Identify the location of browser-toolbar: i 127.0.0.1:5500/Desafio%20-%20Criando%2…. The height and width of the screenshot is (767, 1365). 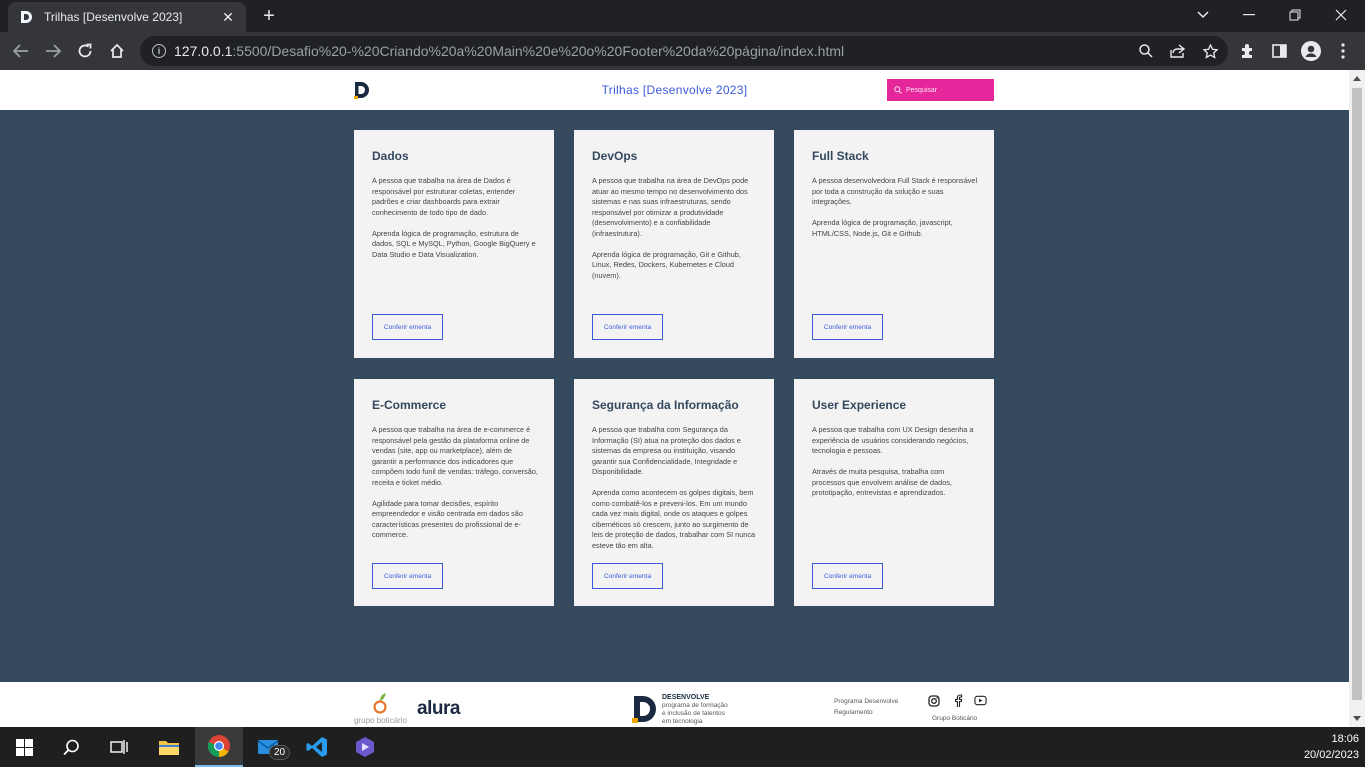
(682, 51).